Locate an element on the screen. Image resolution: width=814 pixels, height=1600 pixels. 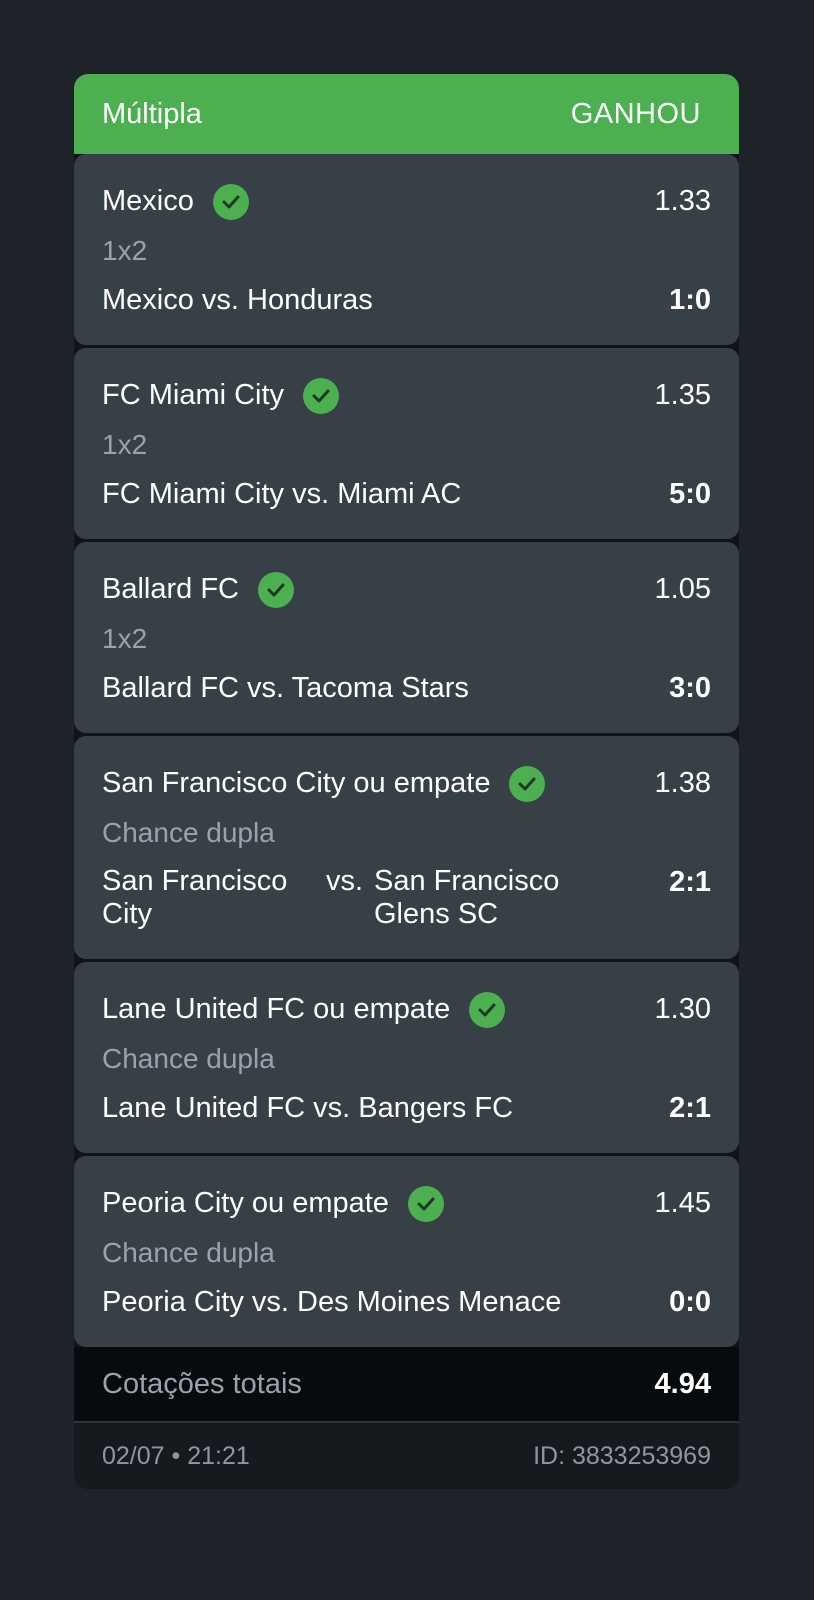
selection-score: 0:0 is located at coordinates (690, 1302).